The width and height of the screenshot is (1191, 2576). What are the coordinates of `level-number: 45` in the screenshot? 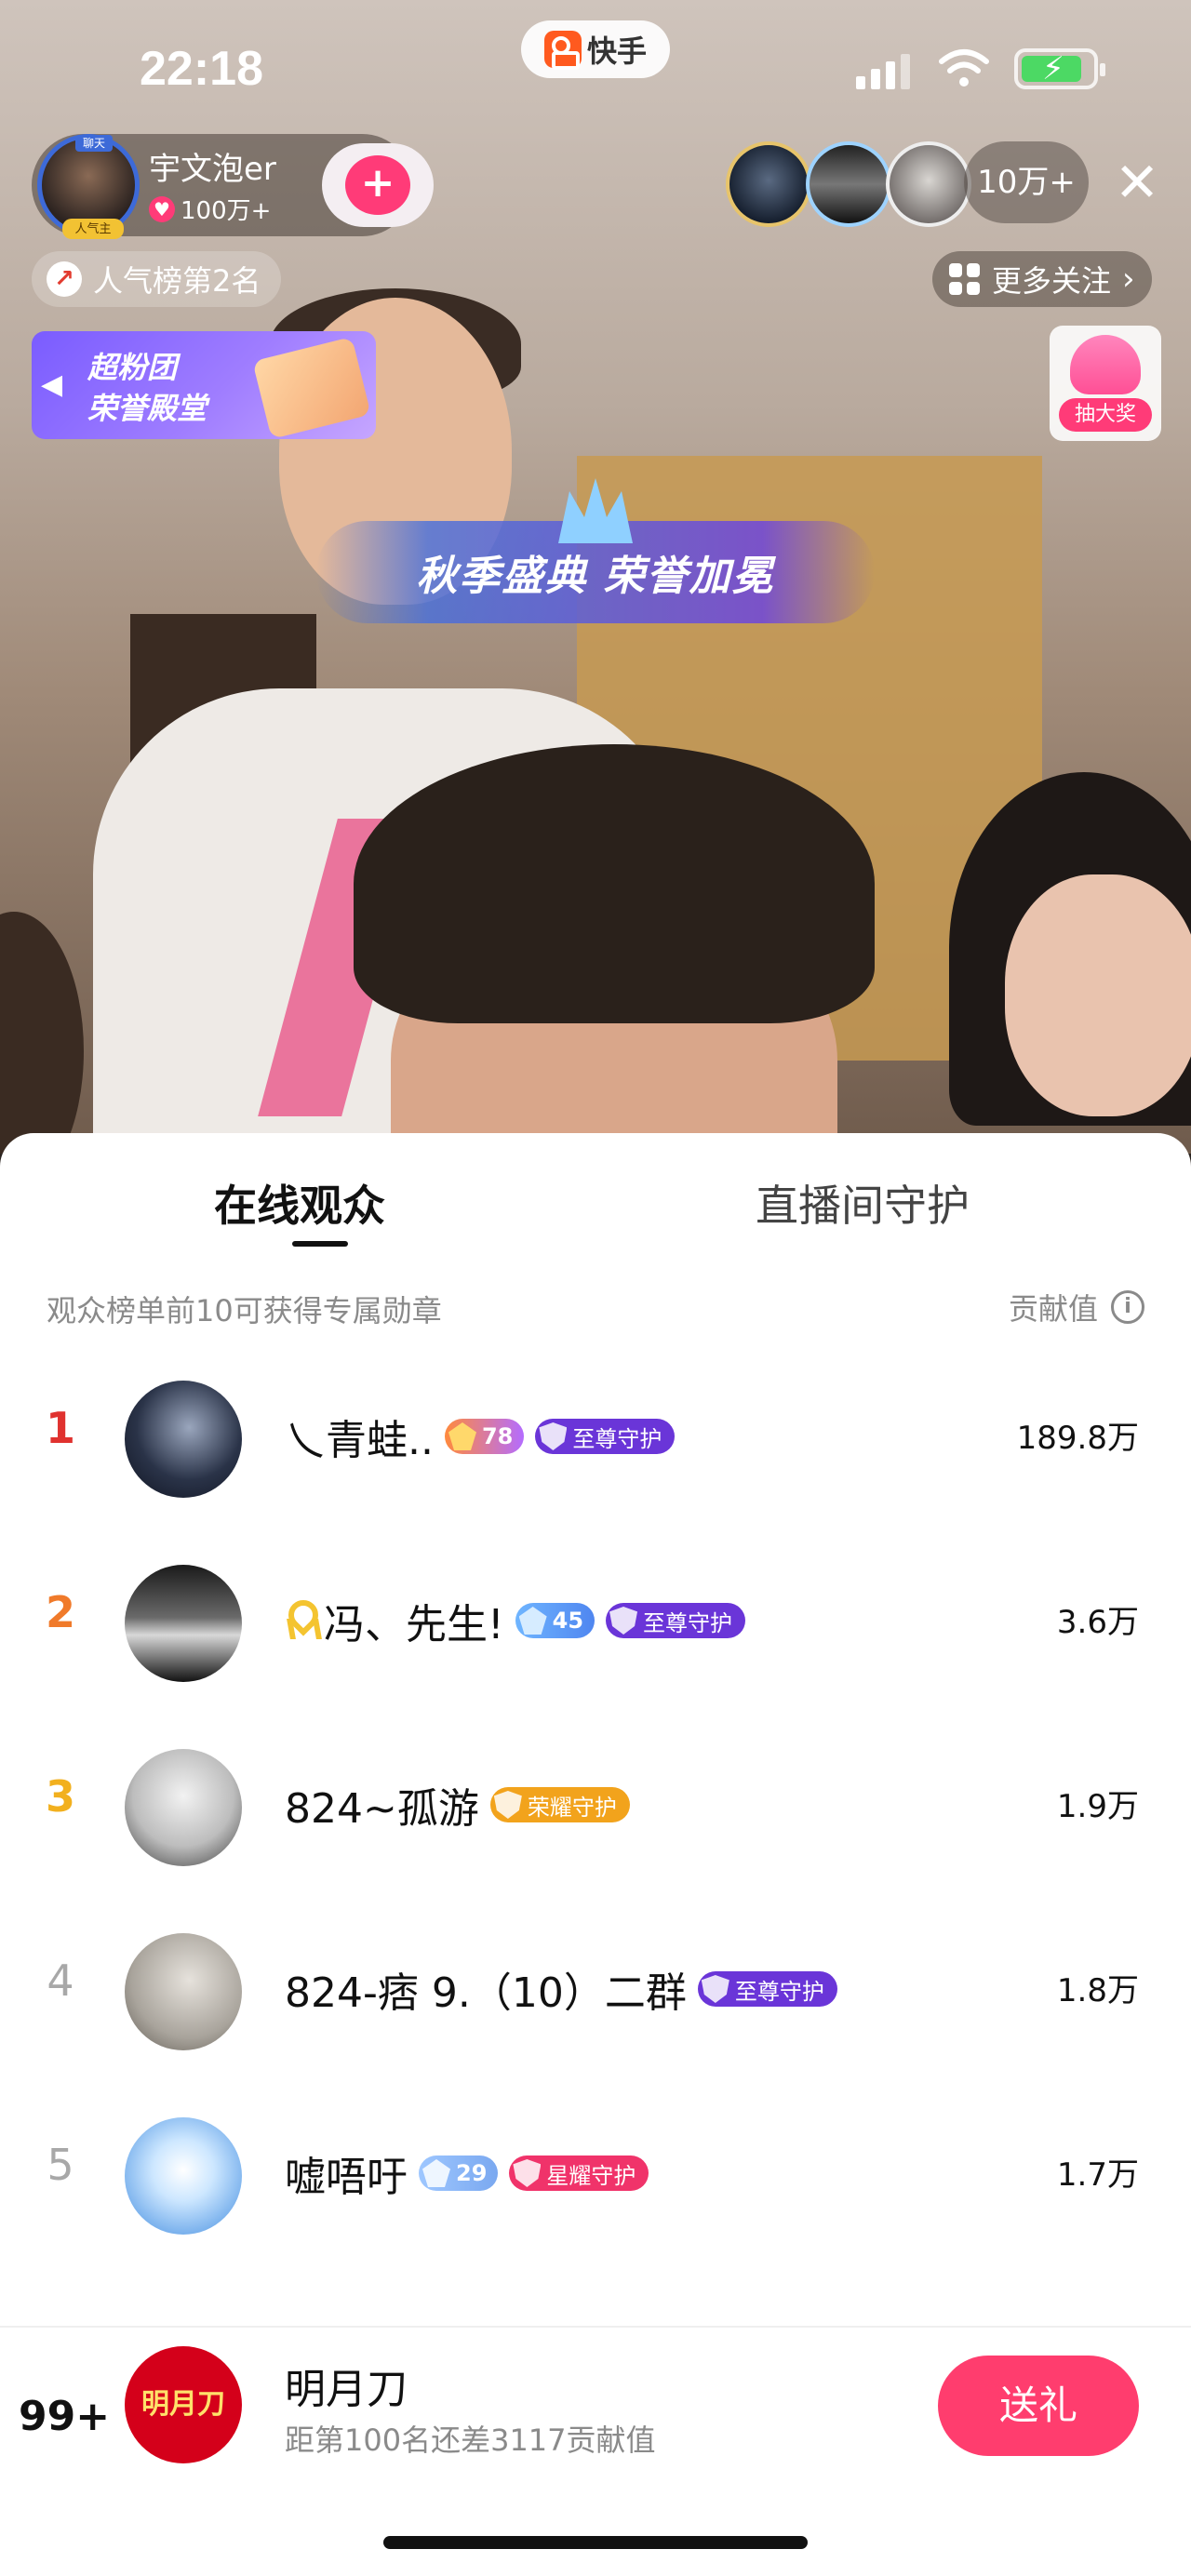 It's located at (568, 1621).